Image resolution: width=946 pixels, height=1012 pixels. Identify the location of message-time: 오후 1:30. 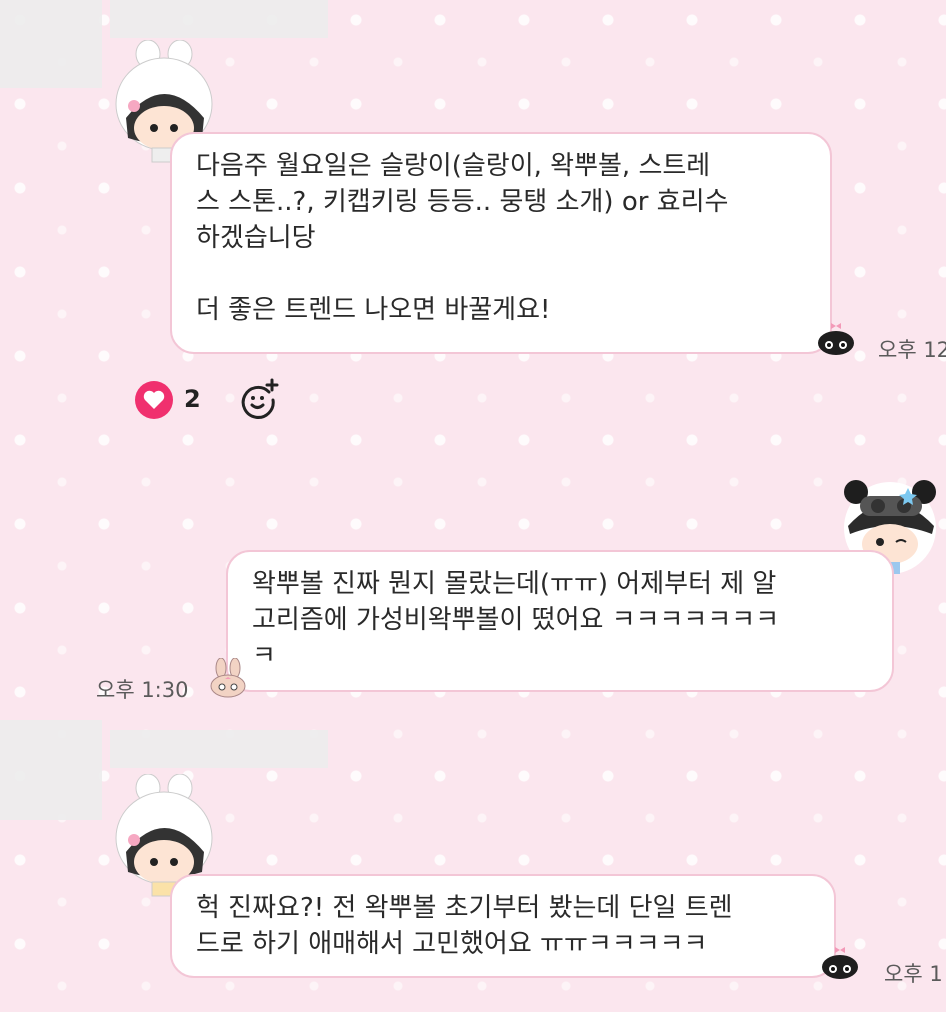
(142, 690).